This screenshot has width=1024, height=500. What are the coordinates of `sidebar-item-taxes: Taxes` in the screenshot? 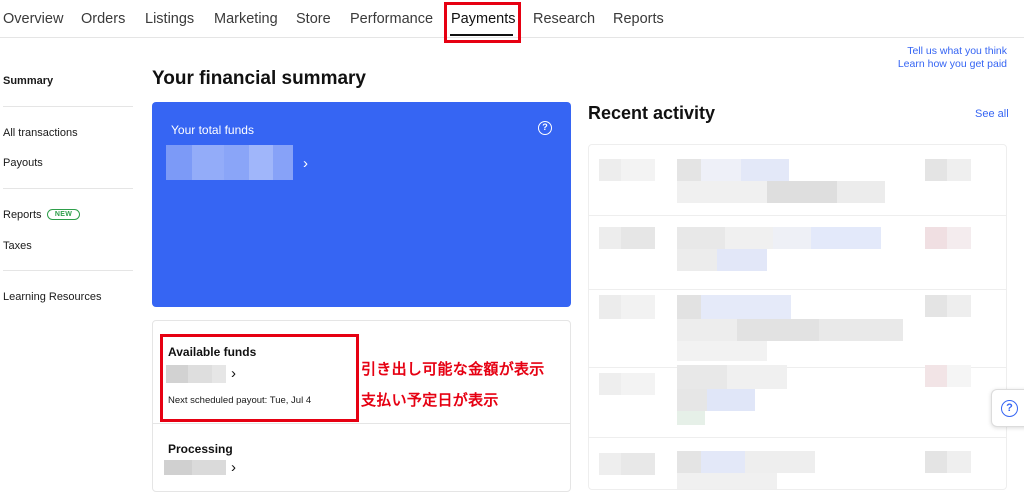 It's located at (17, 246).